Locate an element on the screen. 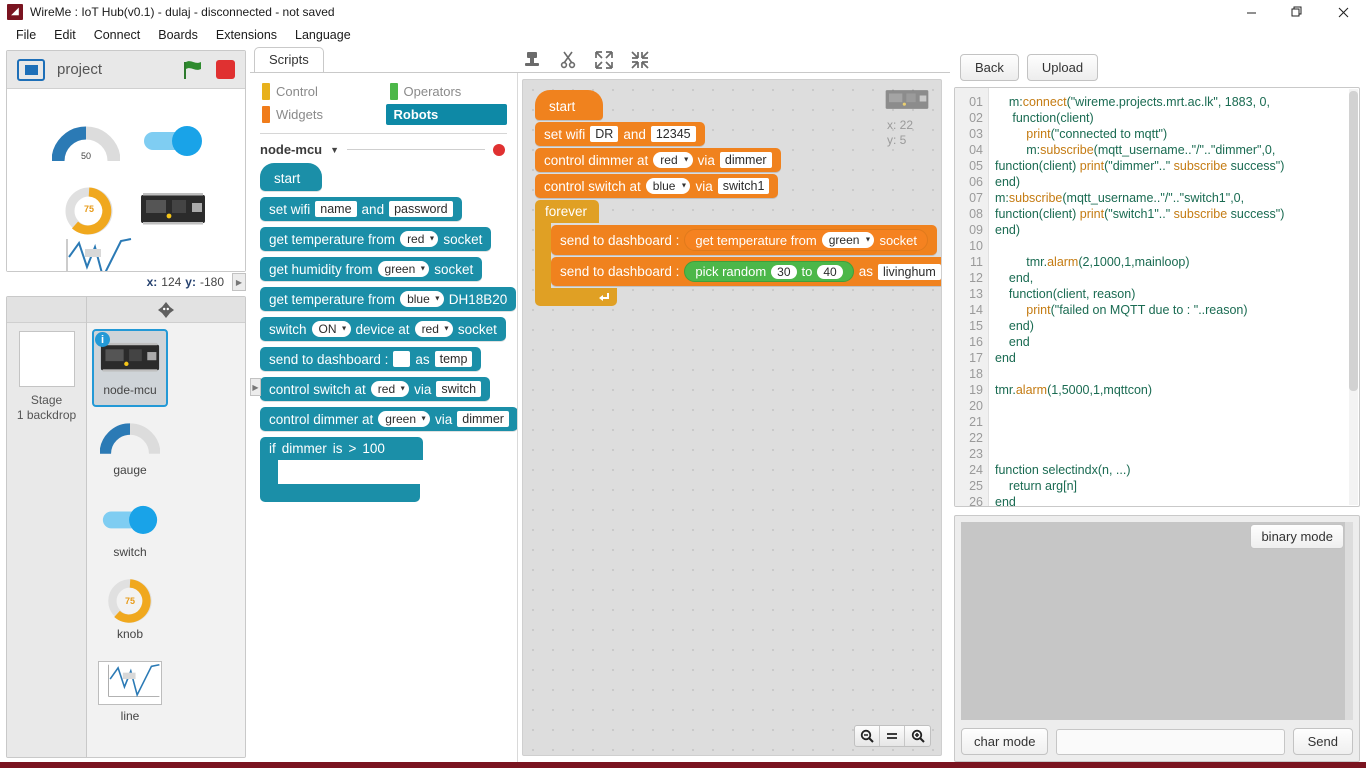  close-button is located at coordinates (1343, 12).